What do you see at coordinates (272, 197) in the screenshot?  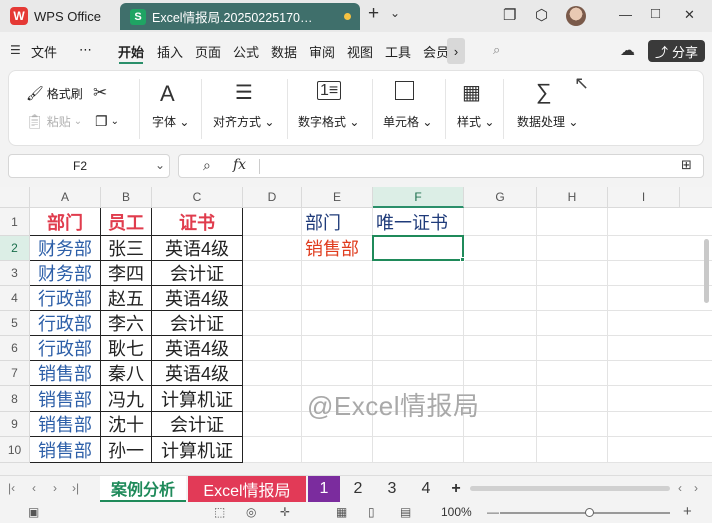 I see `column-header-d: D` at bounding box center [272, 197].